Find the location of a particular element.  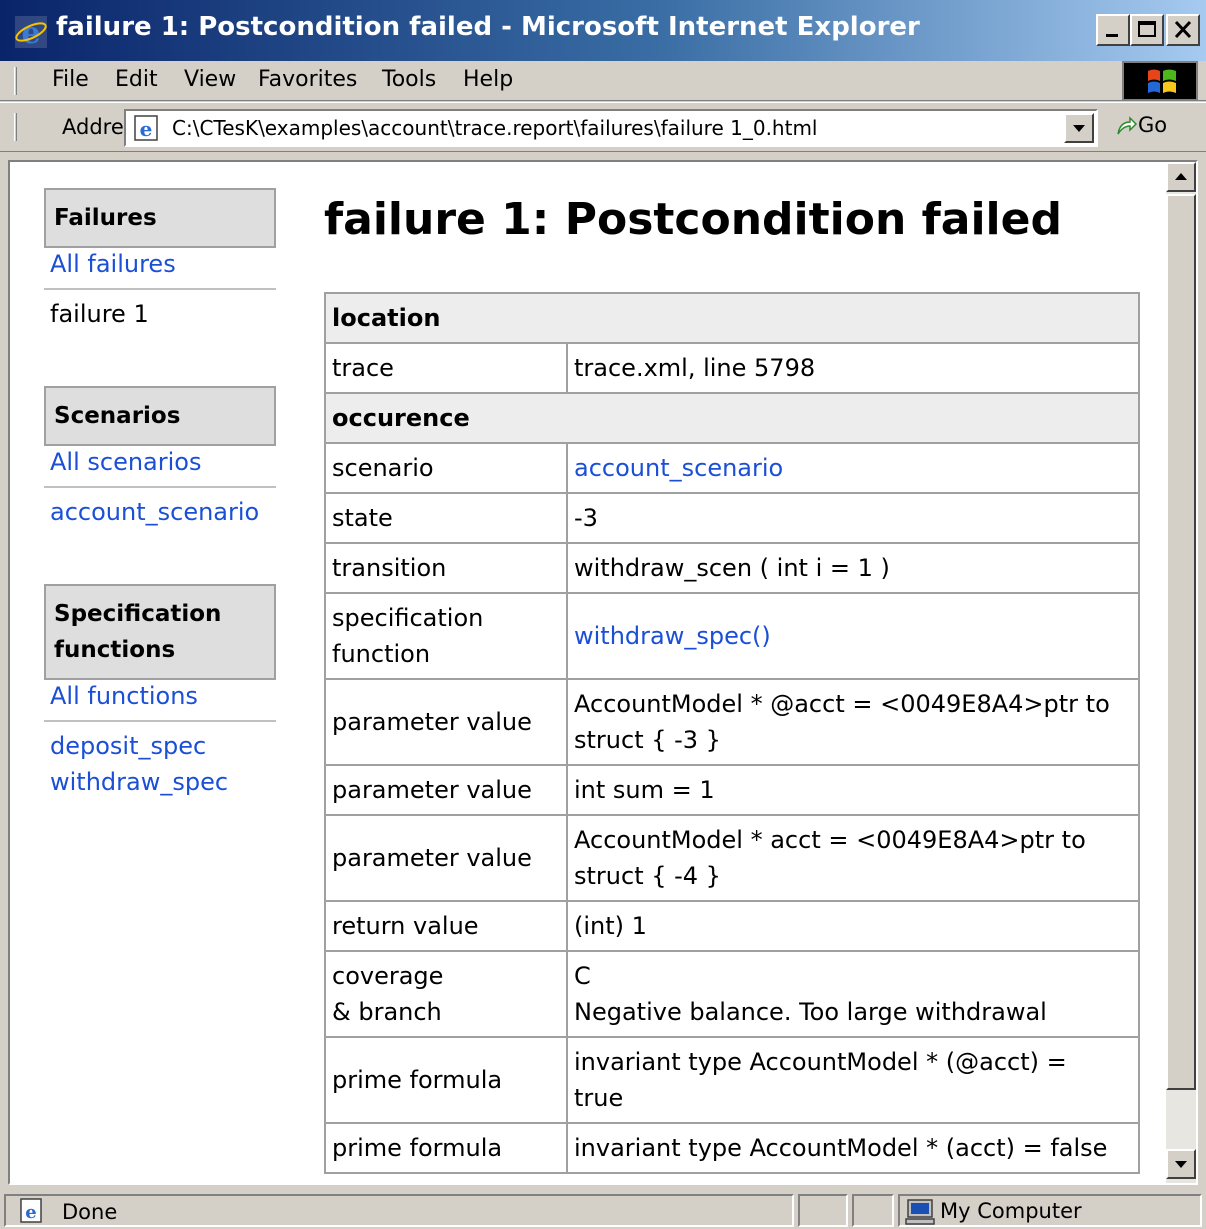

table-section-row: location is located at coordinates (732, 318).